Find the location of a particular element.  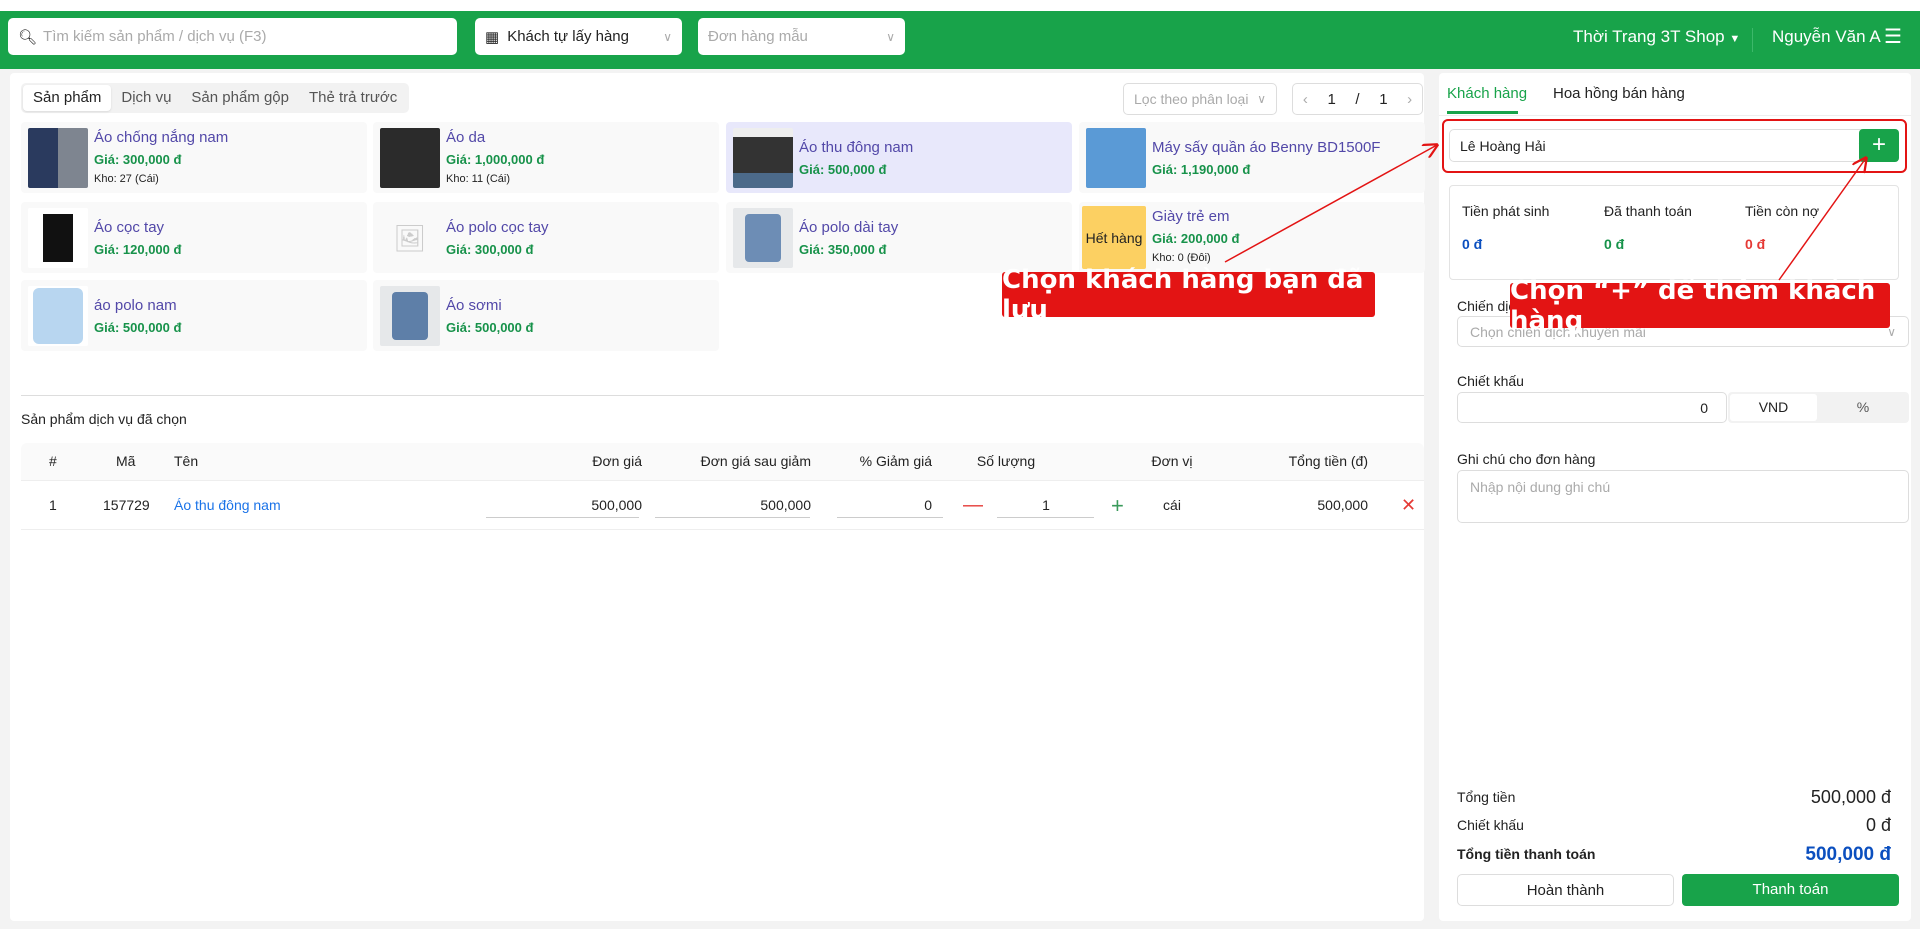

arrow-to-customer-select is located at coordinates (1330, 204).